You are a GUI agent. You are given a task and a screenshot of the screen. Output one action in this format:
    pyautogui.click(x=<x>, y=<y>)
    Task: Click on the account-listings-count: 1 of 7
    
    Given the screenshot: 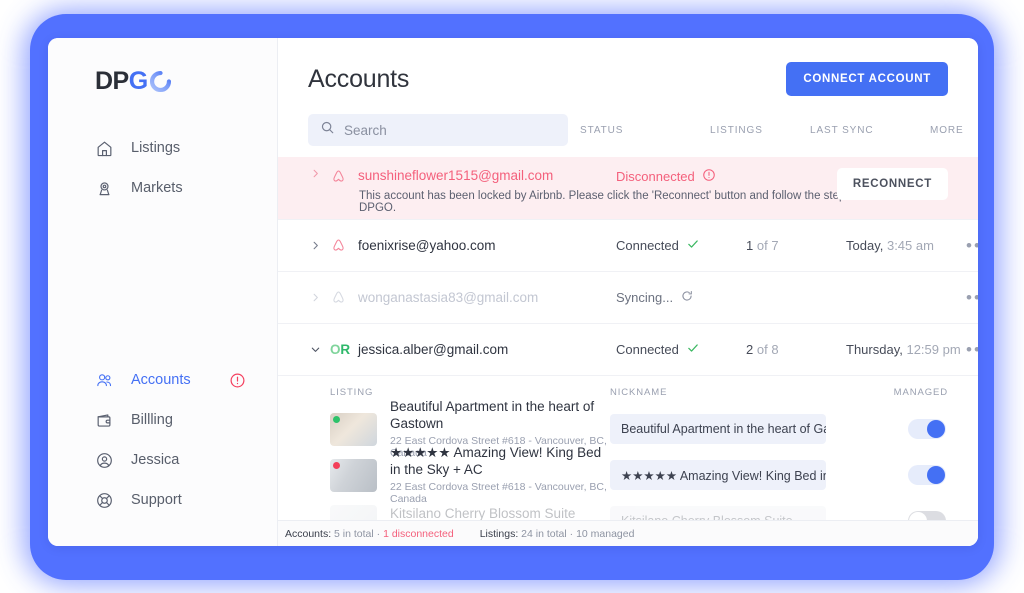 What is the action you would take?
    pyautogui.click(x=796, y=245)
    